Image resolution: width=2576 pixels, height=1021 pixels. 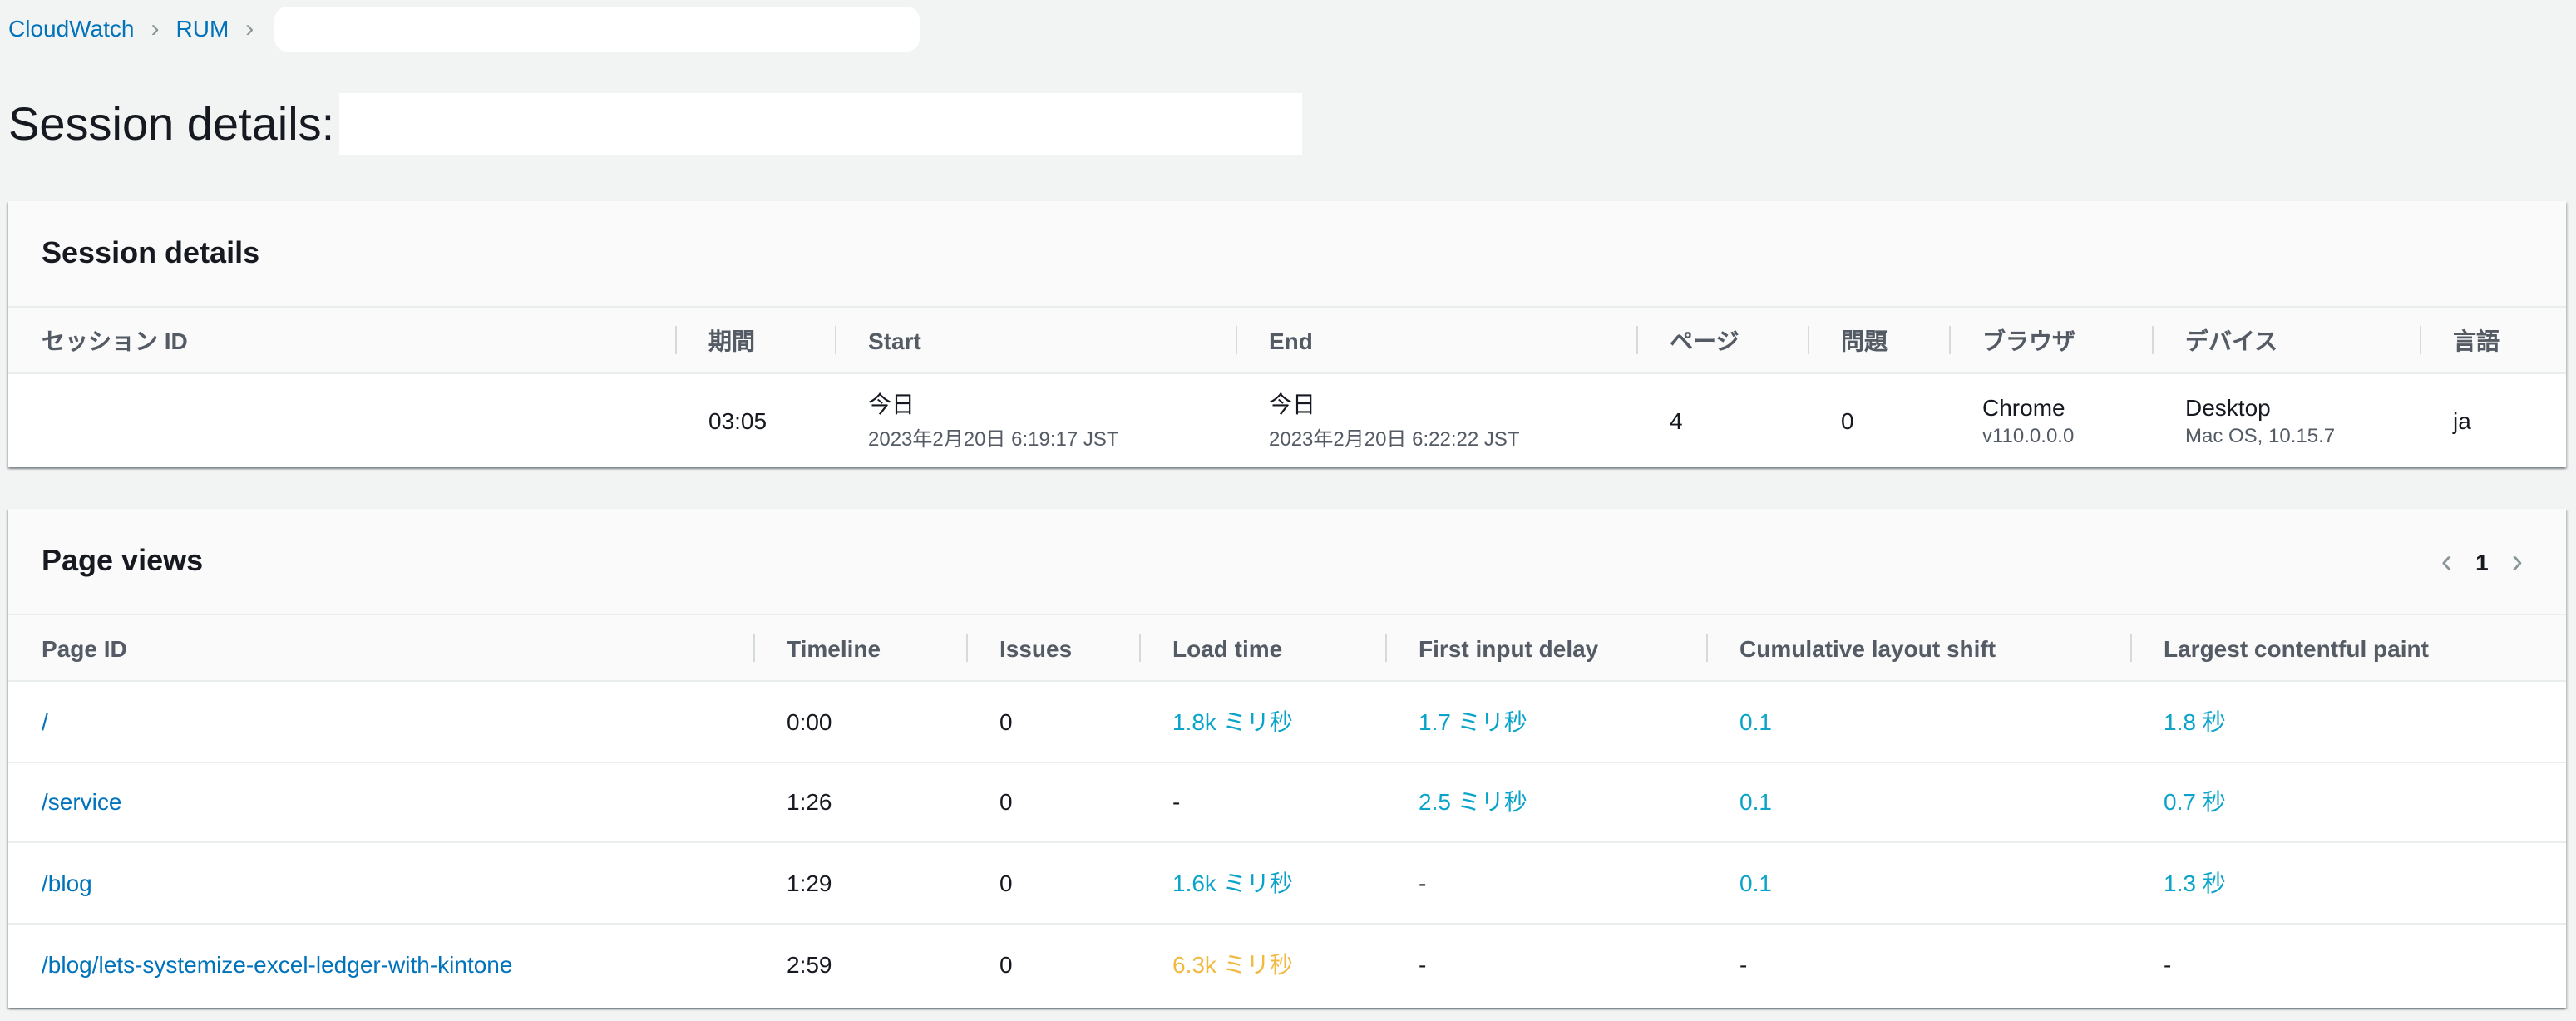 I want to click on column-header: Largest contentful paint, so click(x=2348, y=648).